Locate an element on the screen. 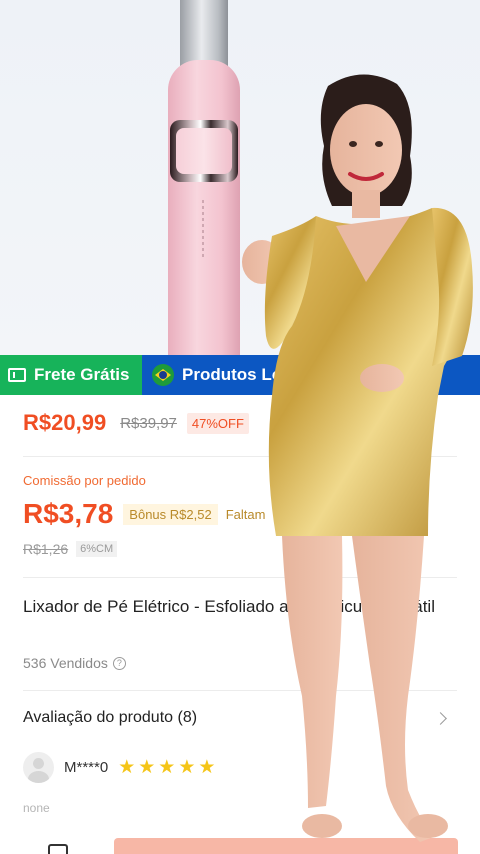  badge-bar: Frete Grátis Produtos Loc is located at coordinates (240, 375).